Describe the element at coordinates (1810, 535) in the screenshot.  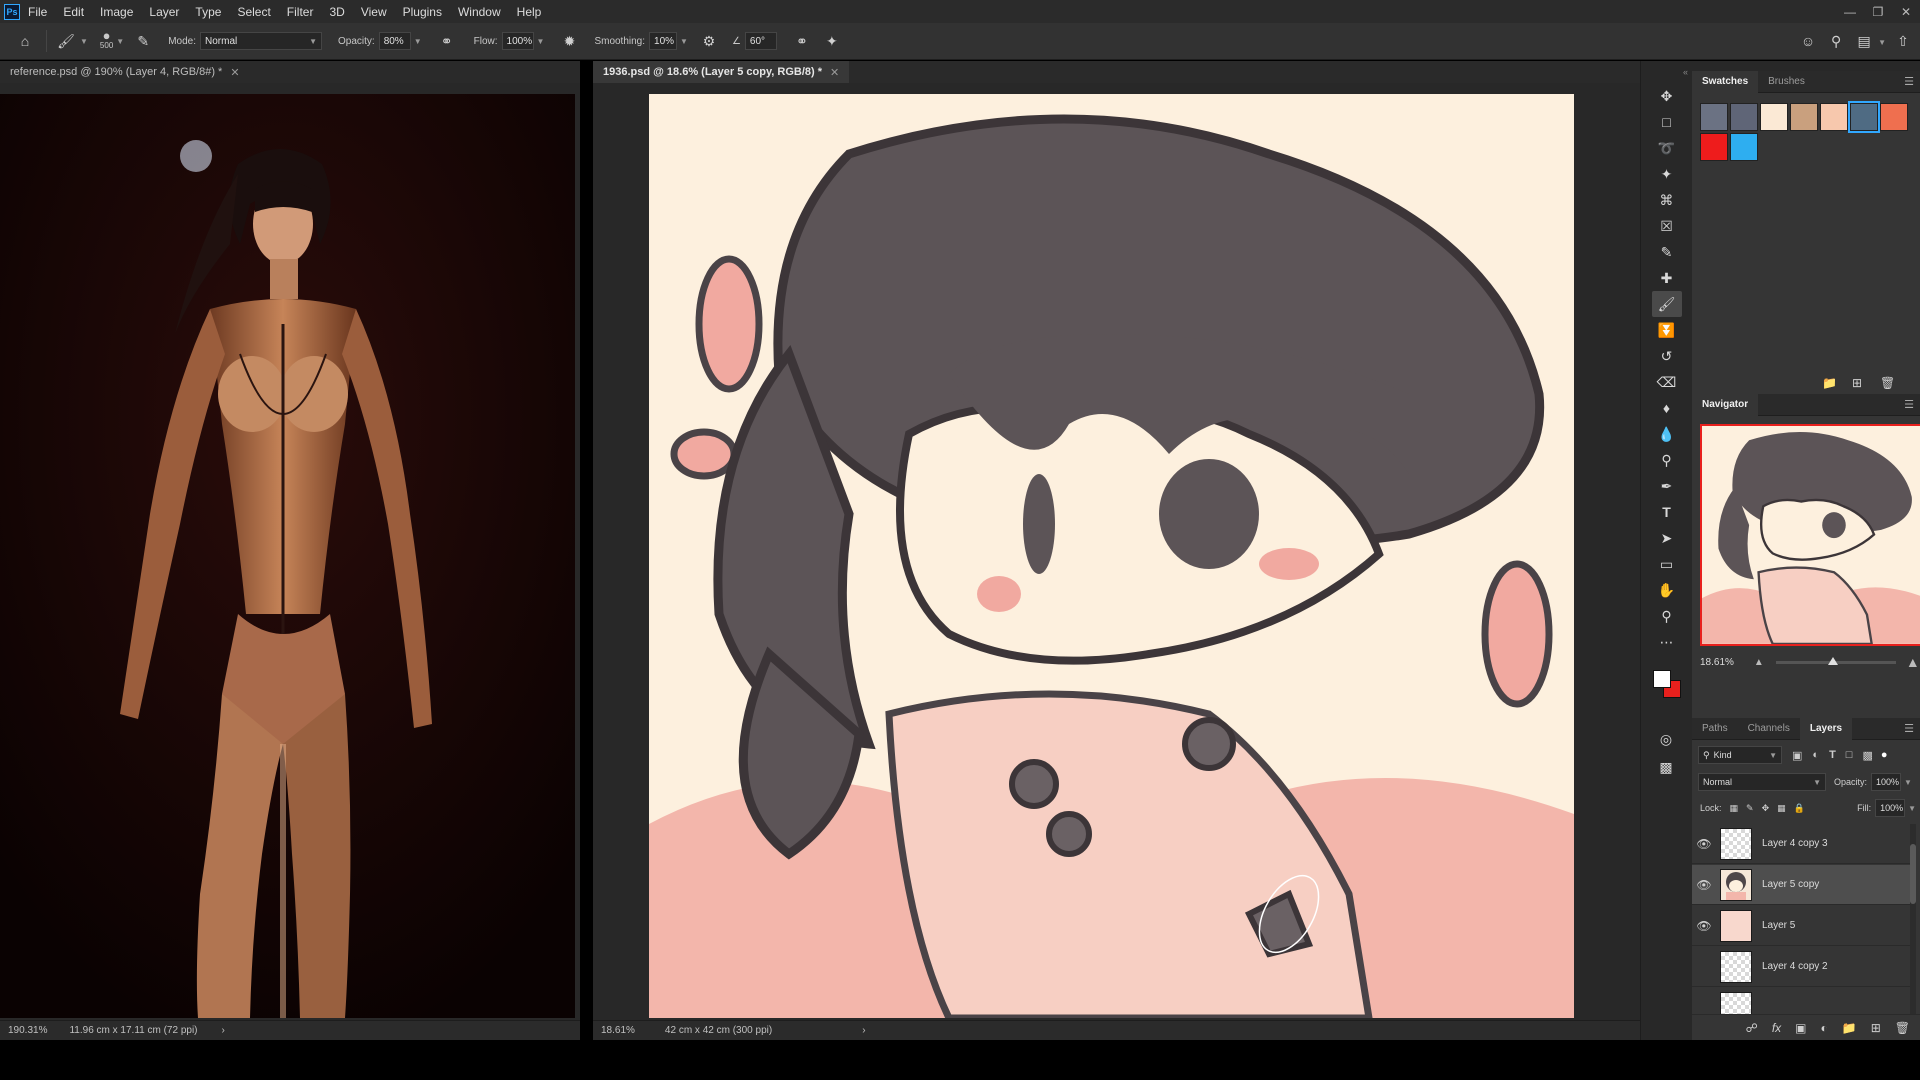
I see `navigator-preview` at that location.